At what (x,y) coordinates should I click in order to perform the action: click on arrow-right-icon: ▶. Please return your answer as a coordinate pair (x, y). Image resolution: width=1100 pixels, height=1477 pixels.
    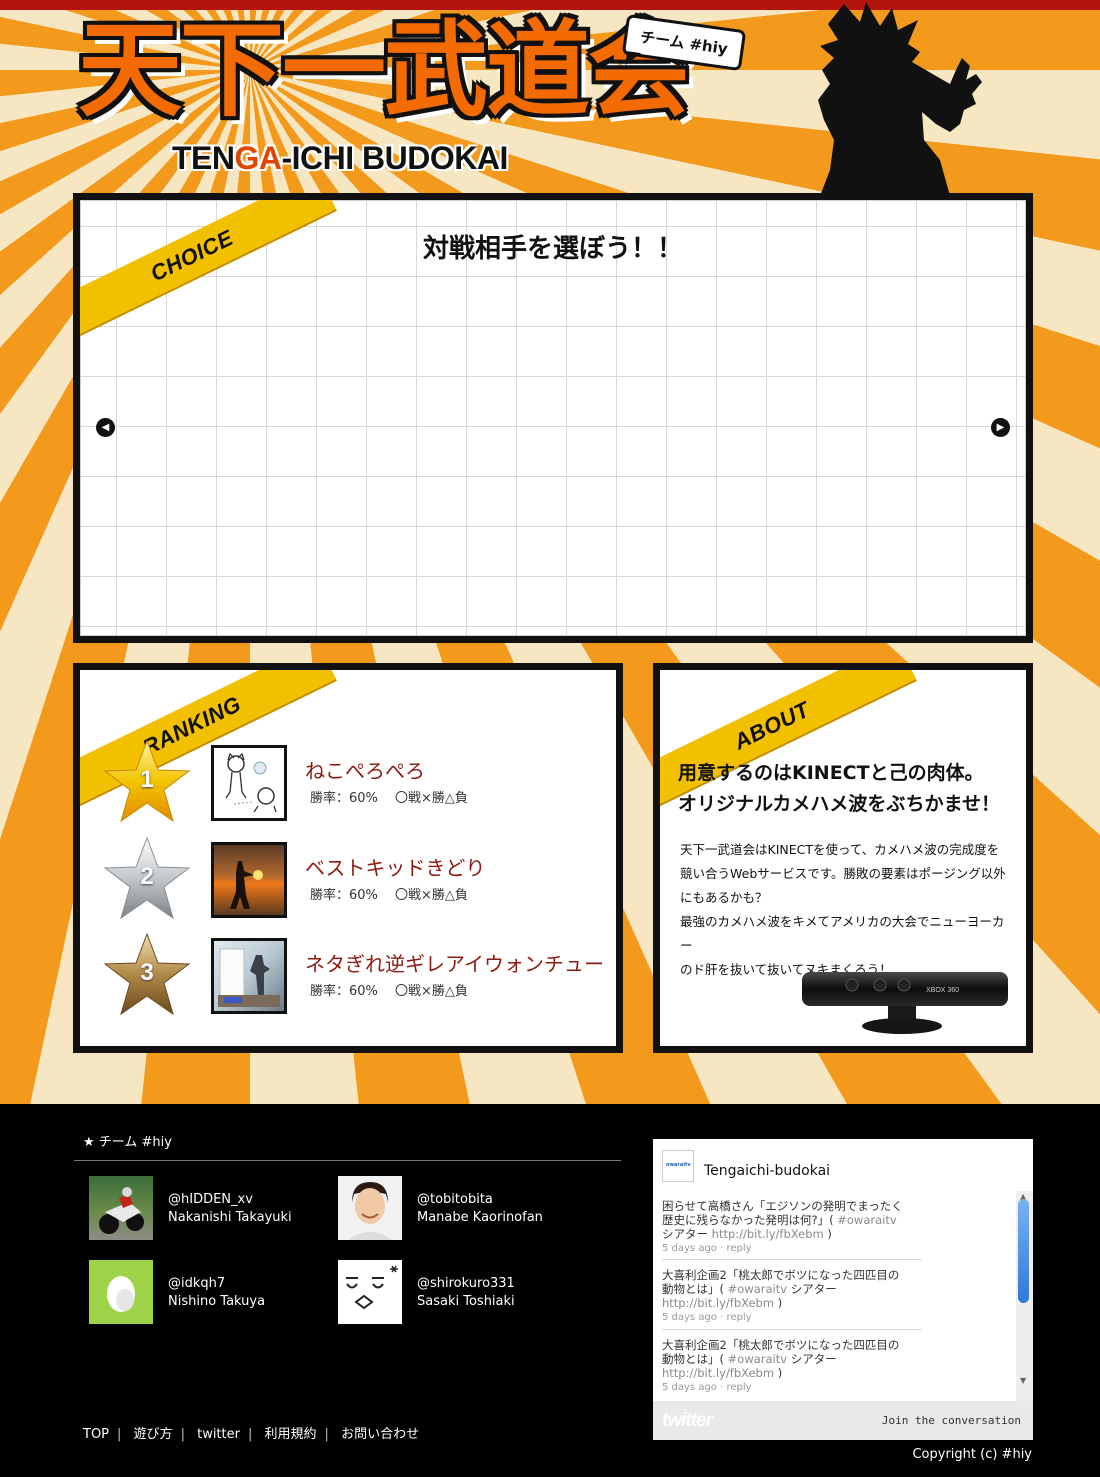
    Looking at the image, I should click on (1000, 427).